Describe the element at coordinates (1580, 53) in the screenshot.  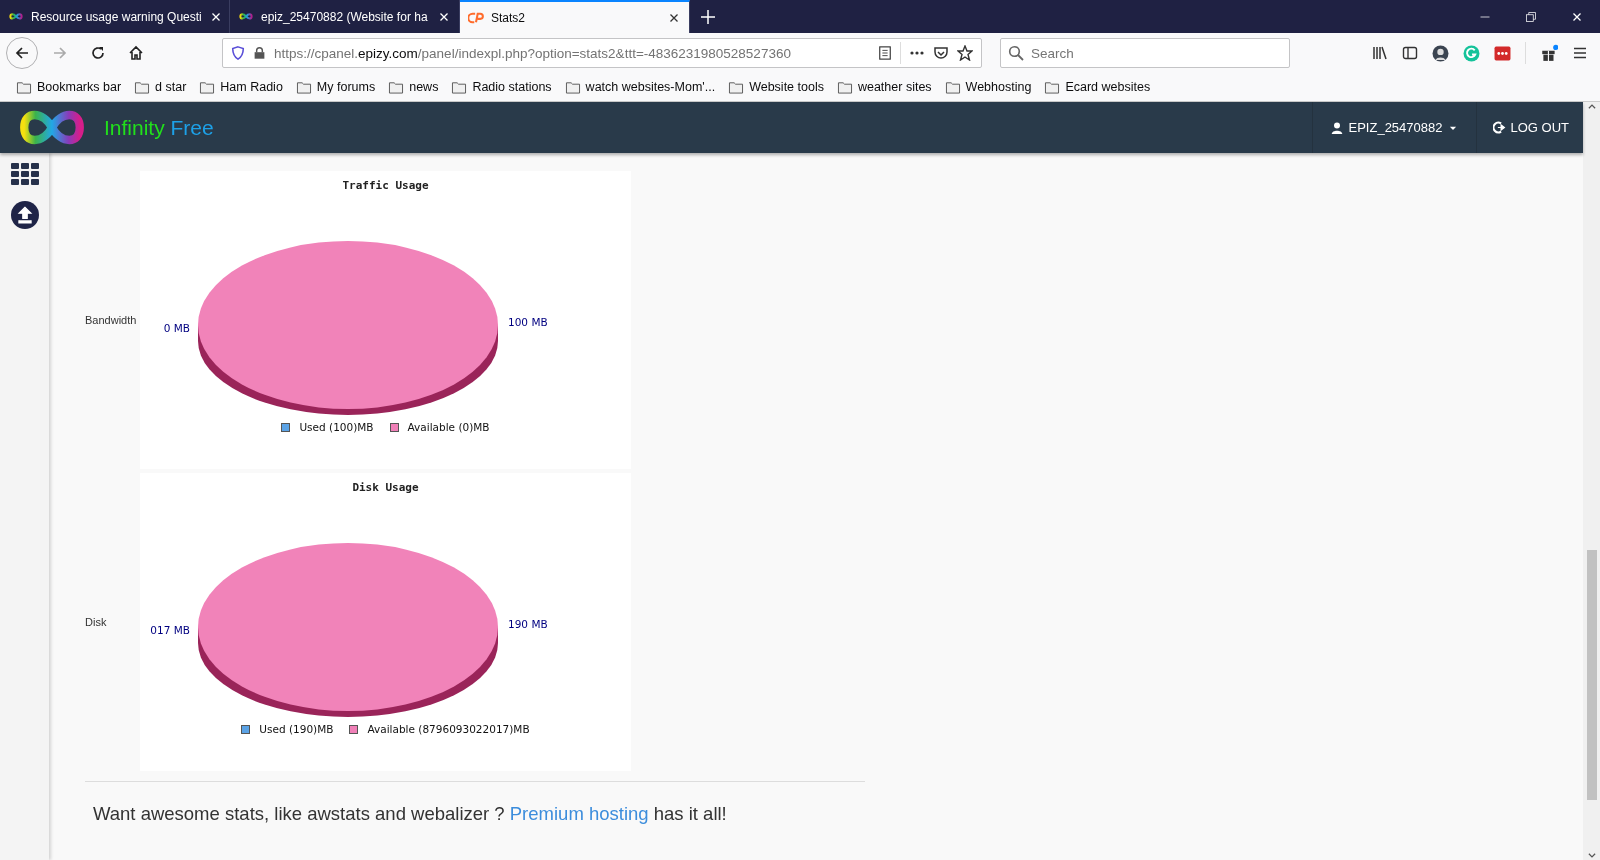
I see `menu-icon` at that location.